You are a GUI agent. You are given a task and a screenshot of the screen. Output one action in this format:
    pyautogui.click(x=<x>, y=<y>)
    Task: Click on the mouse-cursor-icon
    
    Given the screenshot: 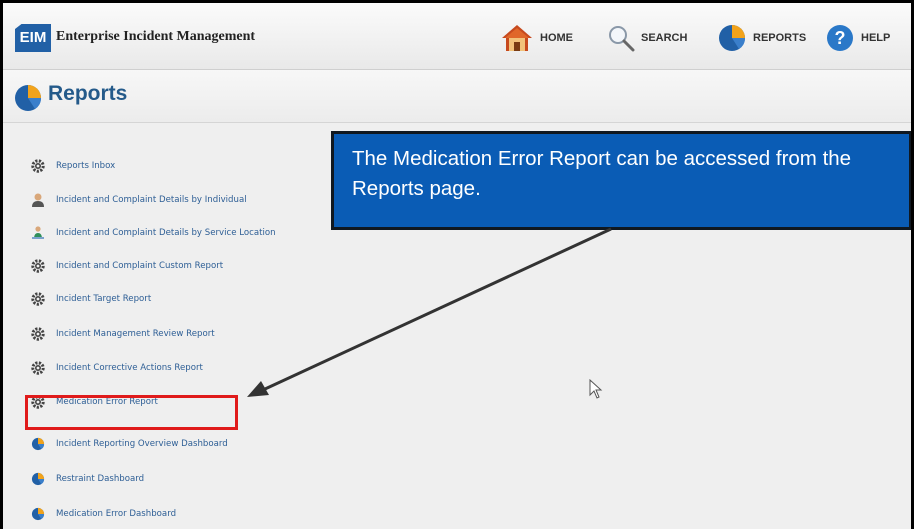 What is the action you would take?
    pyautogui.click(x=596, y=389)
    